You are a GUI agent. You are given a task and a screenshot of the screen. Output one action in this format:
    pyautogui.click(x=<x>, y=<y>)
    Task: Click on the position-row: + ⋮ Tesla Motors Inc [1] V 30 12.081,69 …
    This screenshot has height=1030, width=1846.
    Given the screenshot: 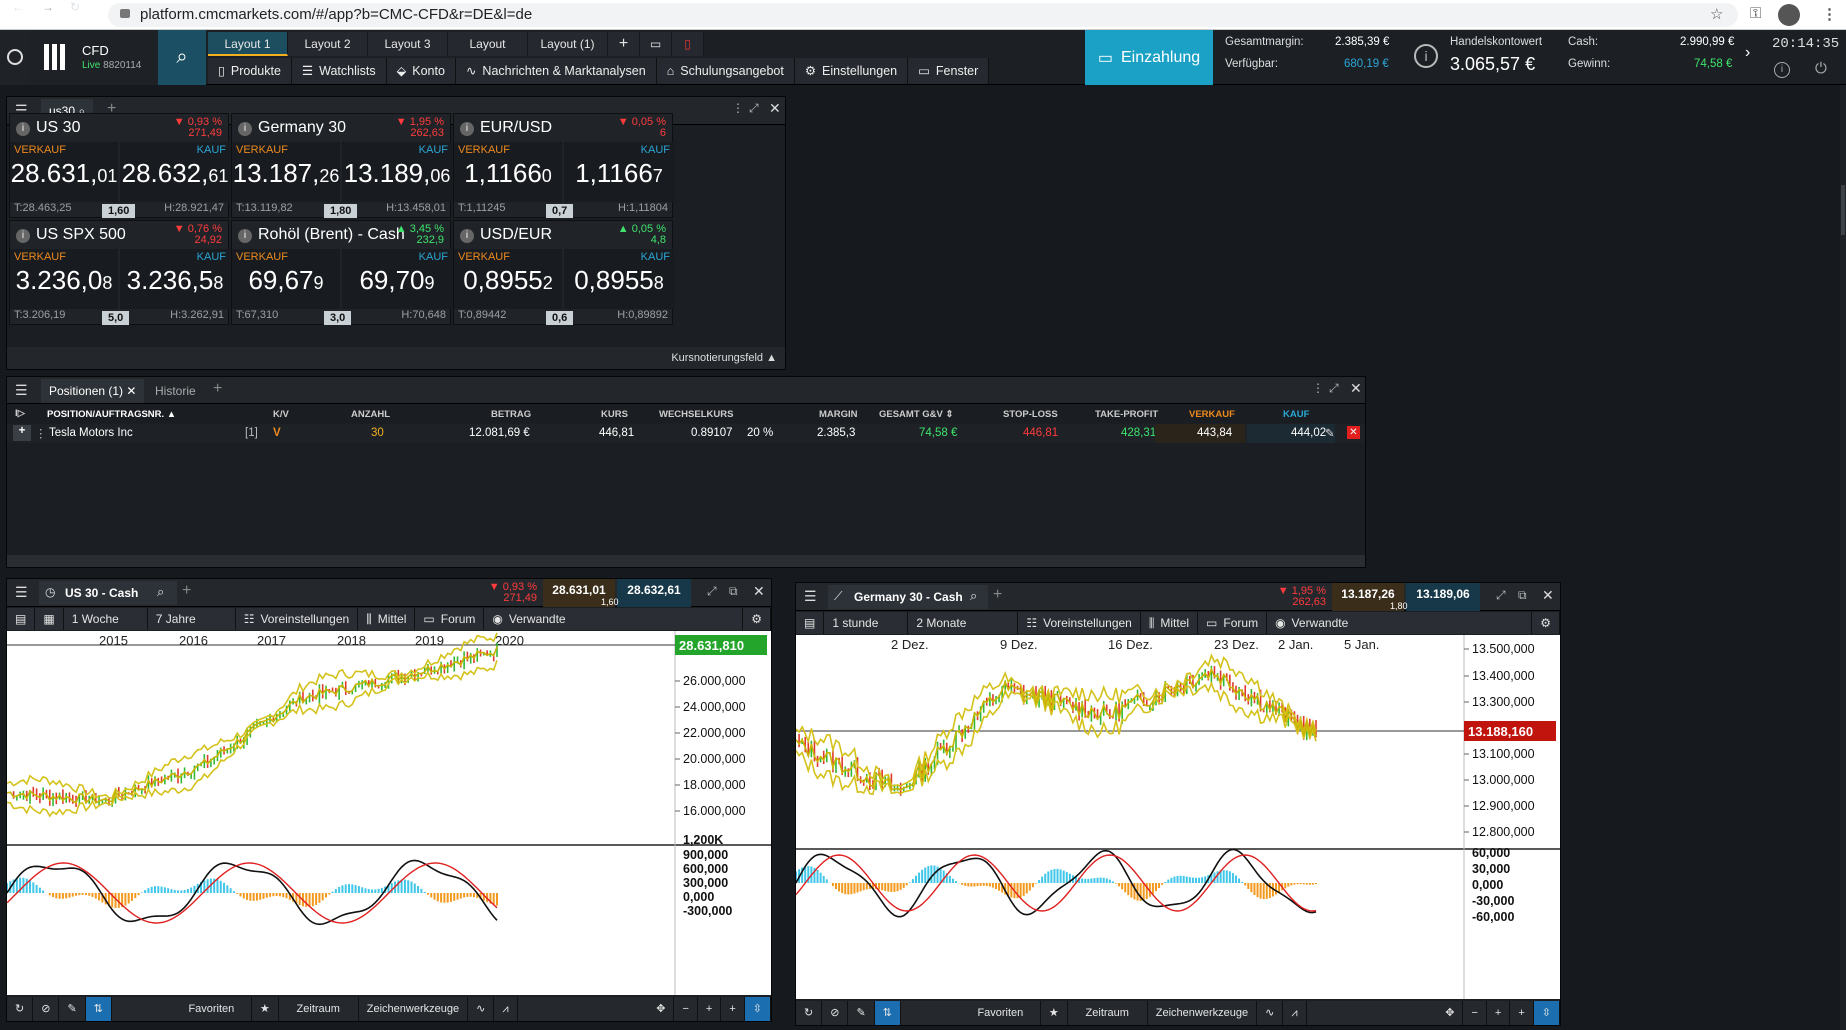 What is the action you would take?
    pyautogui.click(x=686, y=433)
    